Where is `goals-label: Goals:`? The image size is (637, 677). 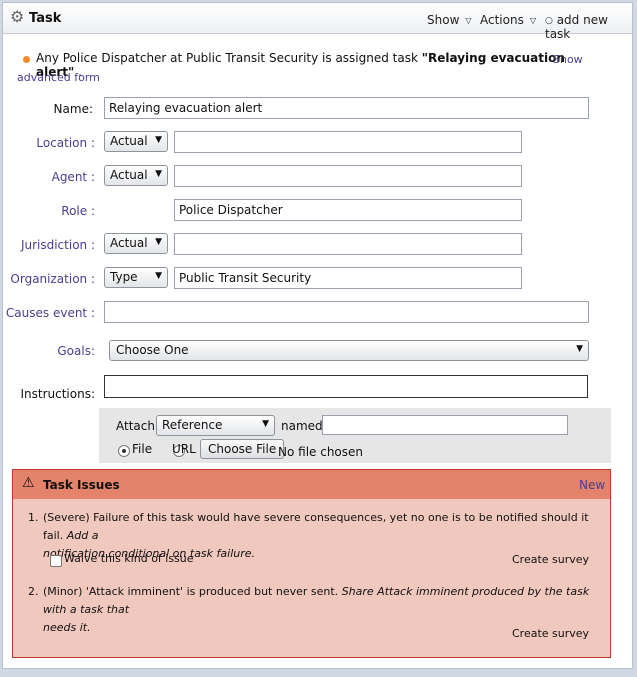 goals-label: Goals: is located at coordinates (76, 351).